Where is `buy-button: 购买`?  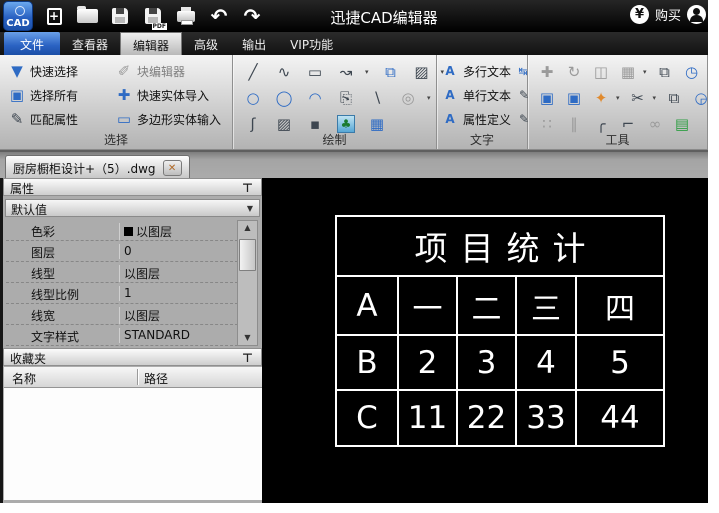 buy-button: 购买 is located at coordinates (668, 14).